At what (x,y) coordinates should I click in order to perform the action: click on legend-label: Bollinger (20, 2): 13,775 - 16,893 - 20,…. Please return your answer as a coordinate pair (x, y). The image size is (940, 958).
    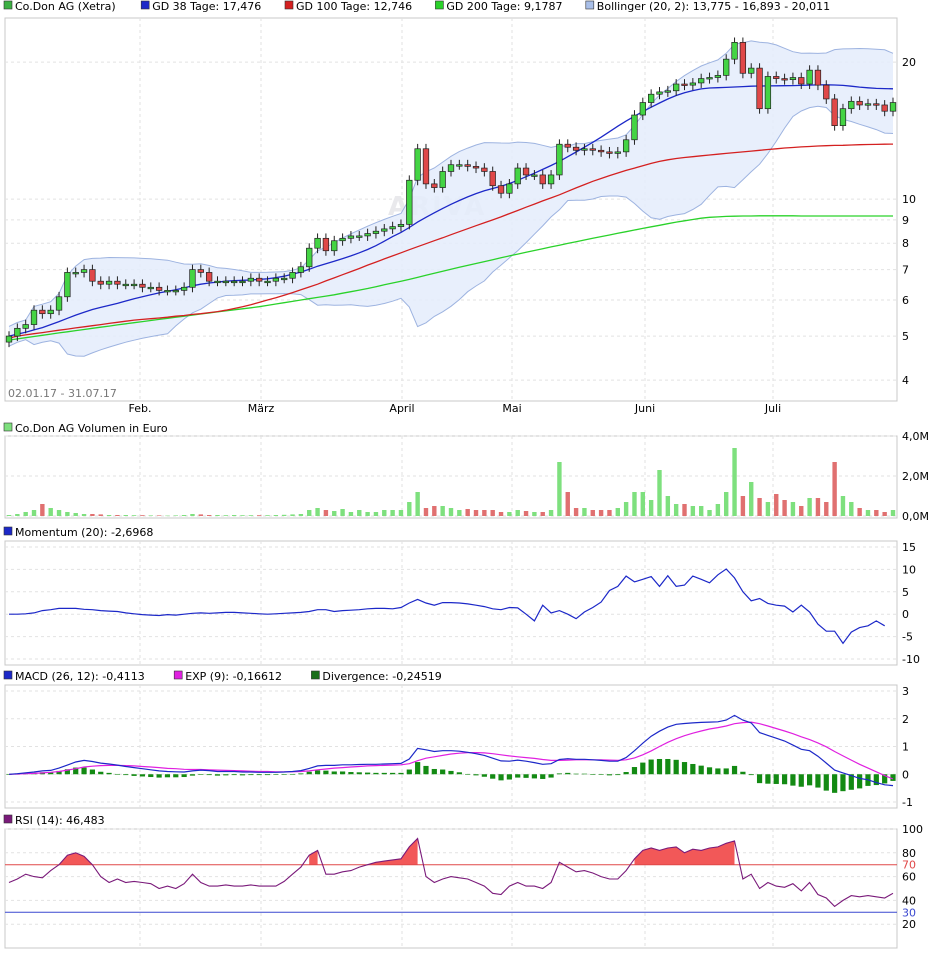
    Looking at the image, I should click on (713, 6).